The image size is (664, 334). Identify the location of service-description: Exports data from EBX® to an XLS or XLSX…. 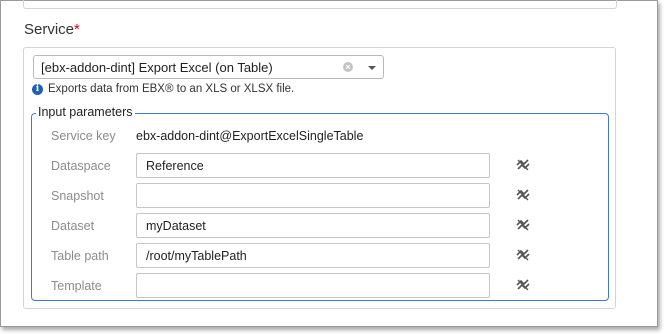
(171, 89).